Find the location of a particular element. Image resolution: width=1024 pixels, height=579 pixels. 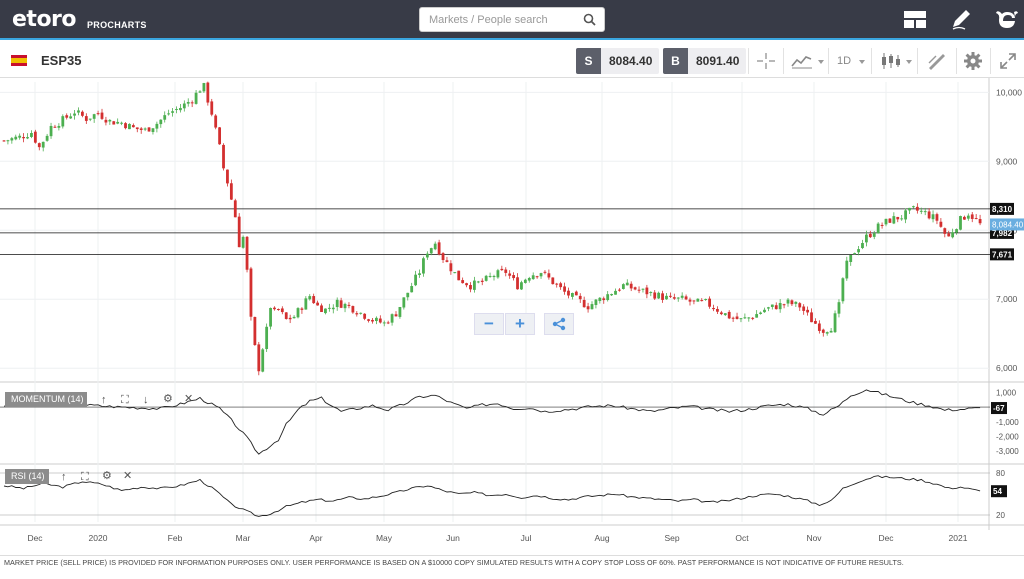

gear-icon is located at coordinates (973, 61).